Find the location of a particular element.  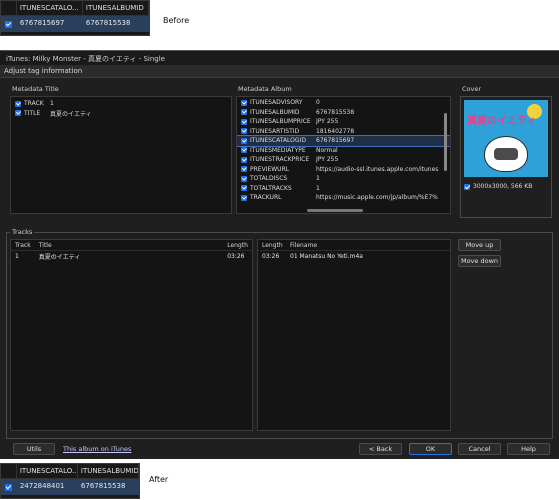

window-subtitle: Adjust tag information is located at coordinates (279, 71).